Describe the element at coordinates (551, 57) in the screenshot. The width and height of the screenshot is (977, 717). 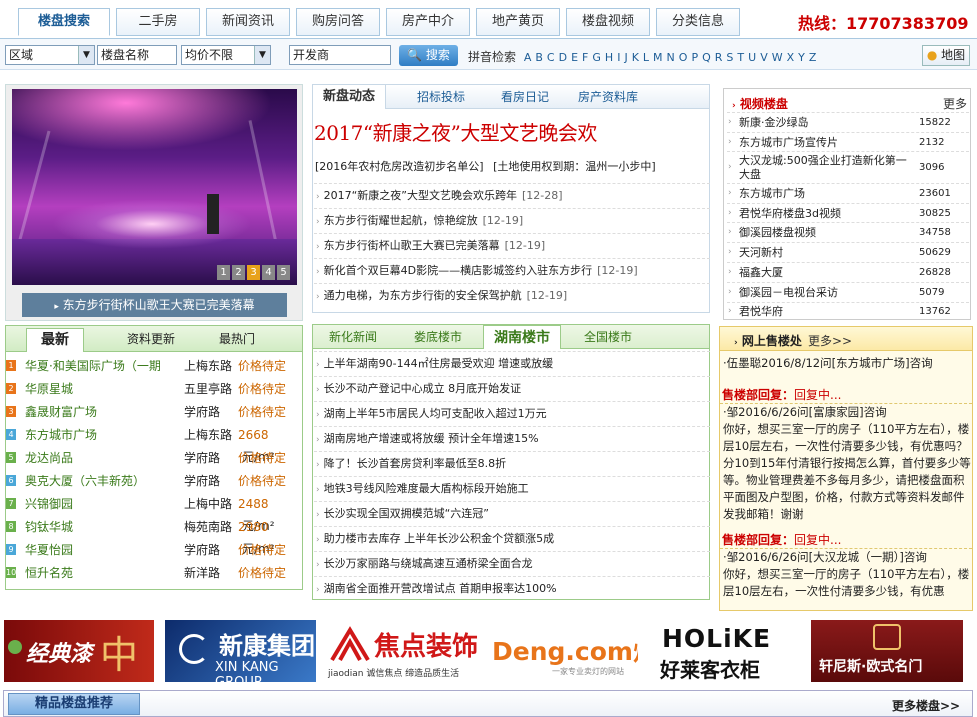
I see `pinyin-letter: C` at that location.